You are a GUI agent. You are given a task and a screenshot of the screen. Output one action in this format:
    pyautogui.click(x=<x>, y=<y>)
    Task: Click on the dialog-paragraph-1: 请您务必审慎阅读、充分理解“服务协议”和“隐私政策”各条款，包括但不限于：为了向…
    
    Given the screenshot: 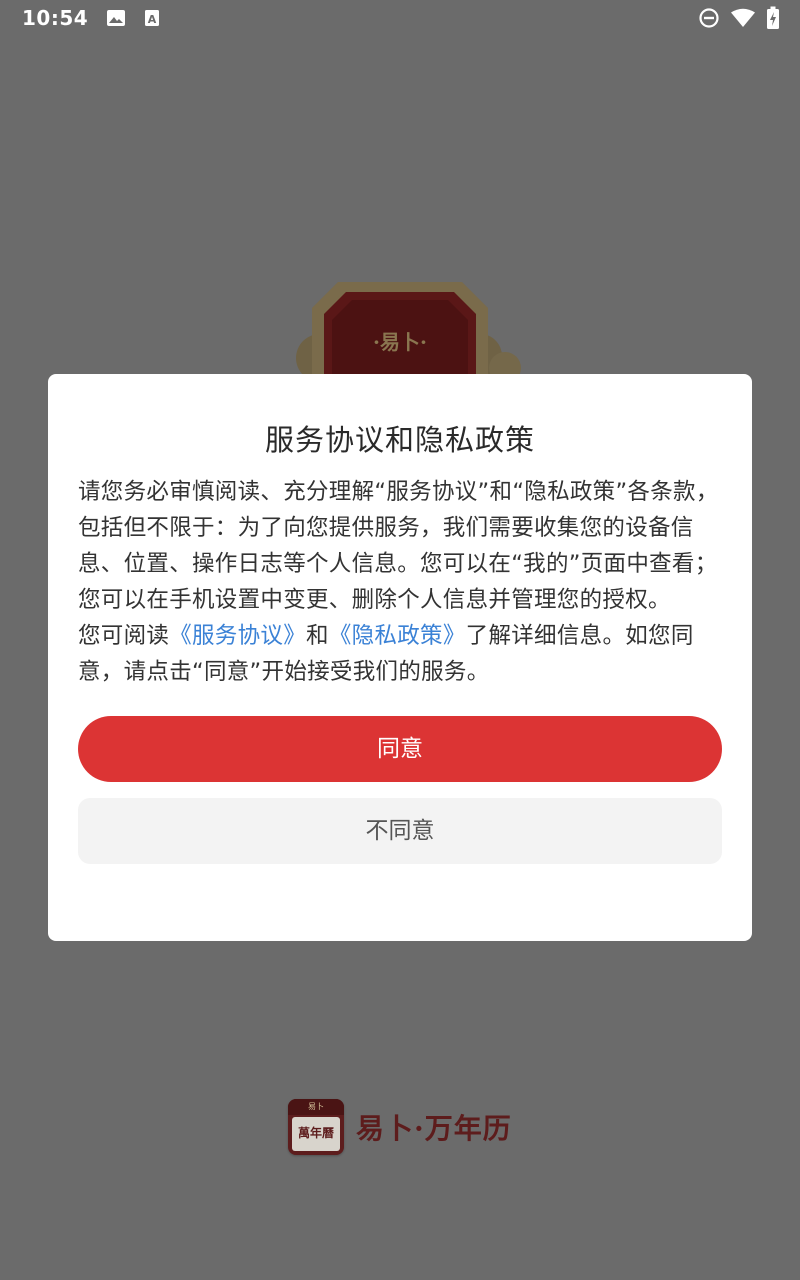 What is the action you would take?
    pyautogui.click(x=398, y=546)
    